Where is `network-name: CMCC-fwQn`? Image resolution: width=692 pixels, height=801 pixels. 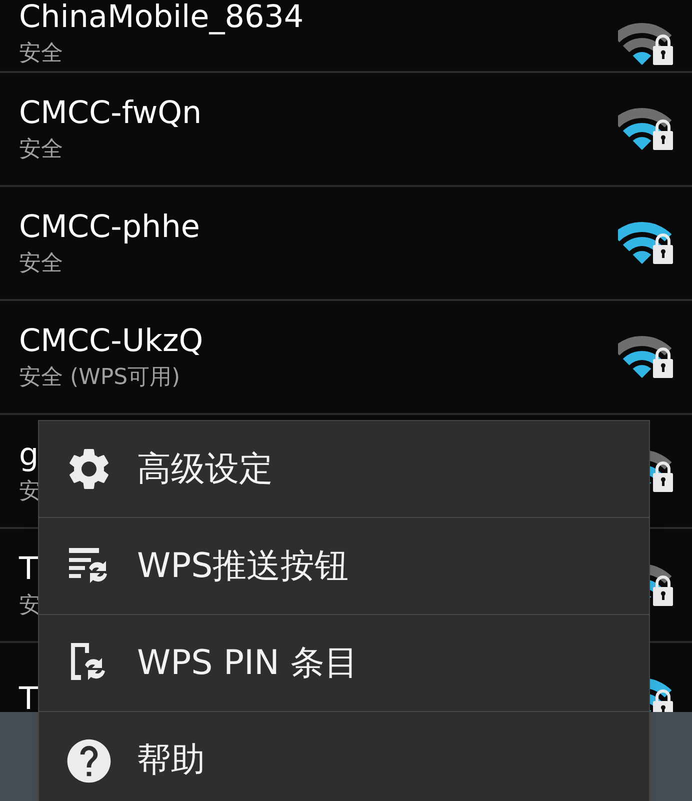
network-name: CMCC-fwQn is located at coordinates (110, 113).